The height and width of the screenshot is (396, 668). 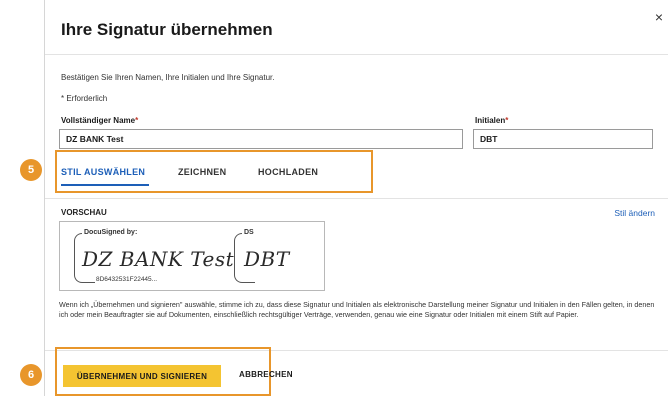 I want to click on full-name-label-text: Vollständiger Name, so click(x=98, y=120).